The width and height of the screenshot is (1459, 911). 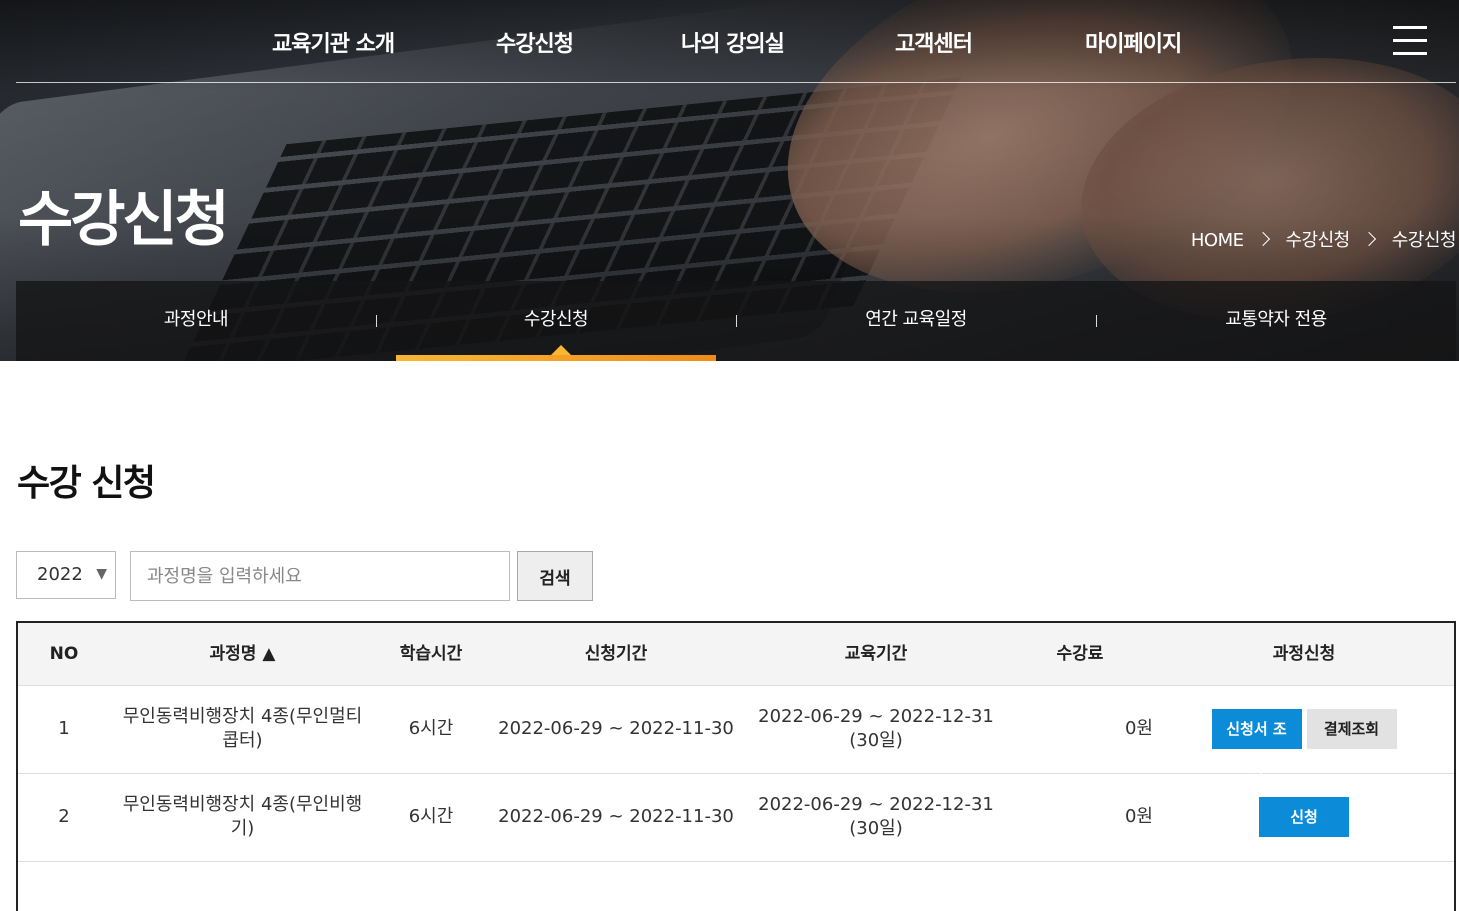 What do you see at coordinates (1133, 42) in the screenshot?
I see `nav-item-mypage: 마이페이지` at bounding box center [1133, 42].